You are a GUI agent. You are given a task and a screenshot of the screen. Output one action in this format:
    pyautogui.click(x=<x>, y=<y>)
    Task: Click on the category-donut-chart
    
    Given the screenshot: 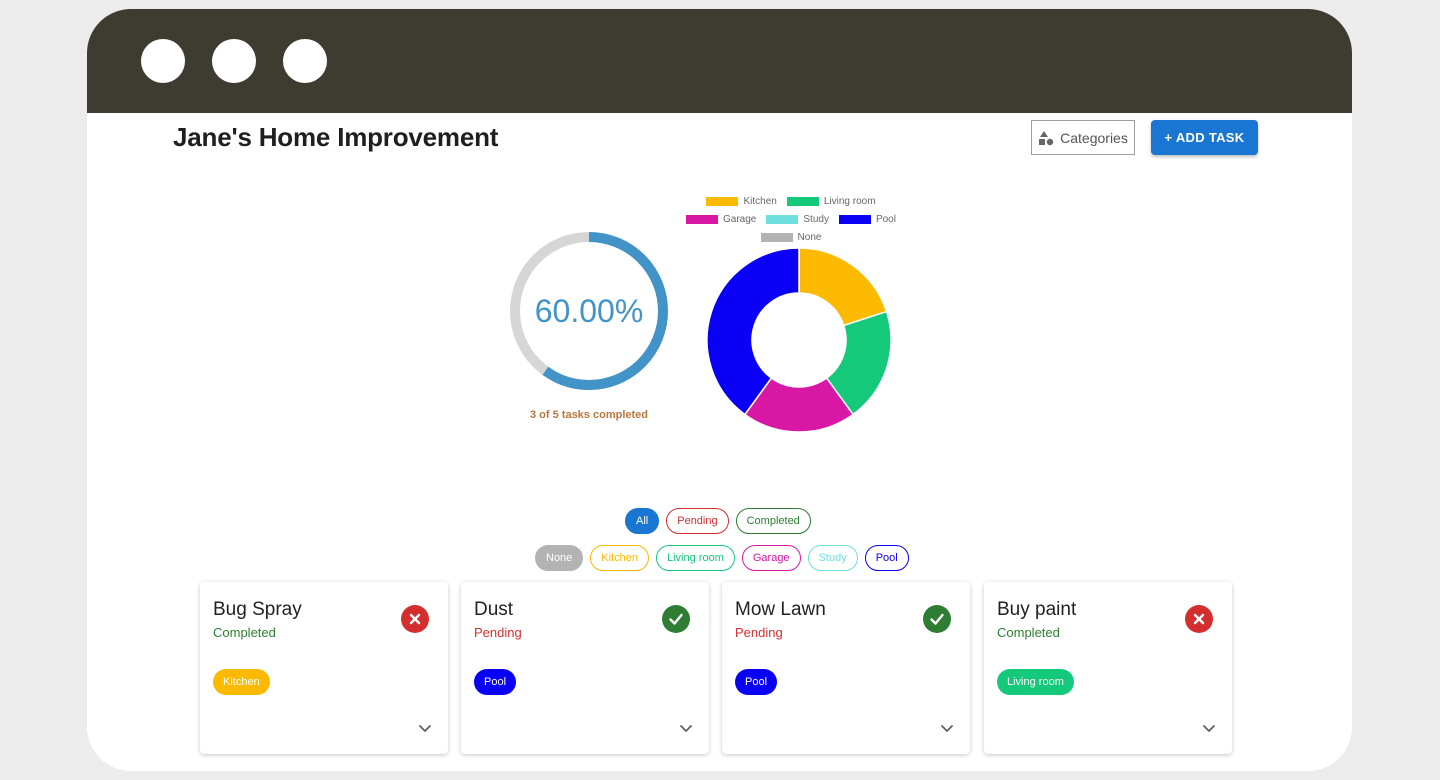 What is the action you would take?
    pyautogui.click(x=799, y=340)
    